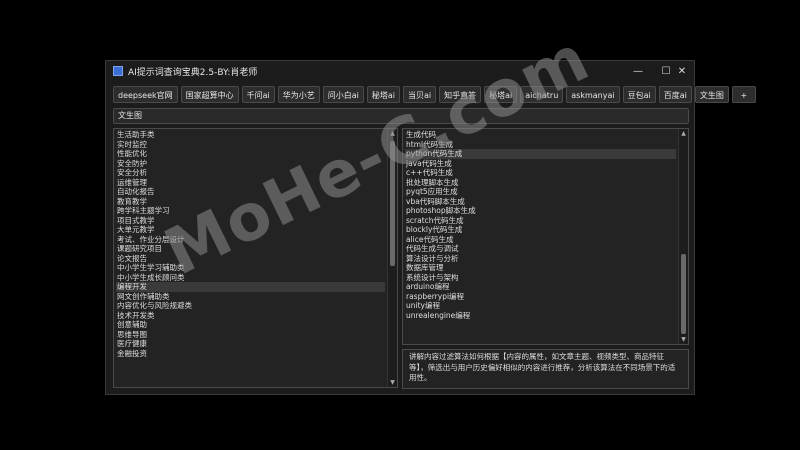 The height and width of the screenshot is (450, 800). What do you see at coordinates (501, 94) in the screenshot?
I see `tab-mita-2: 秘塔ai` at bounding box center [501, 94].